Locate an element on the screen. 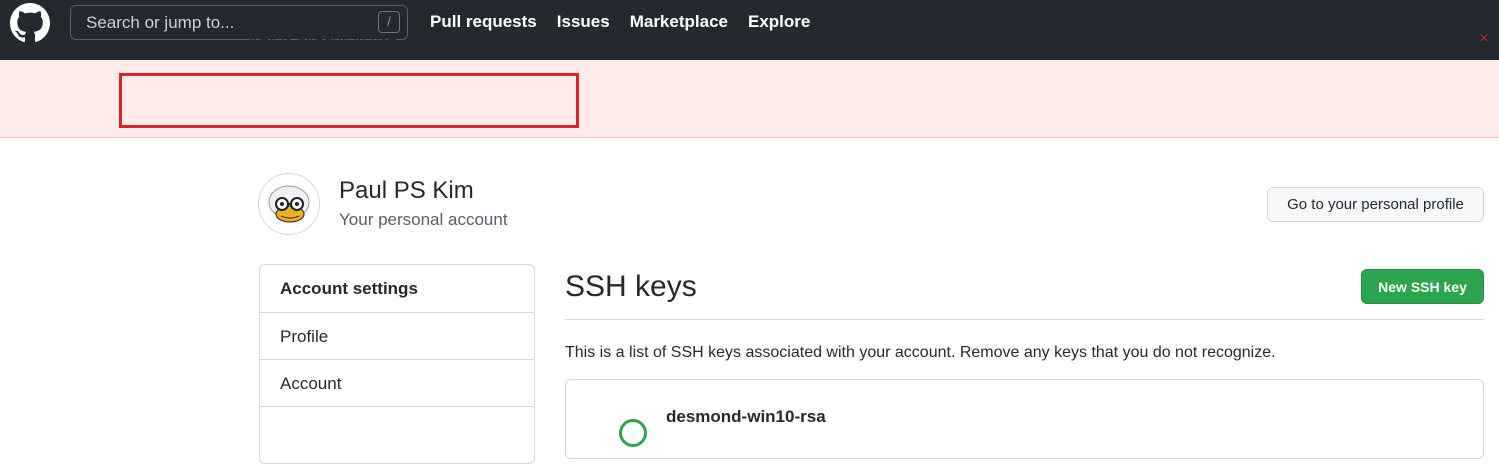  search-shortcut-key: / is located at coordinates (389, 22).